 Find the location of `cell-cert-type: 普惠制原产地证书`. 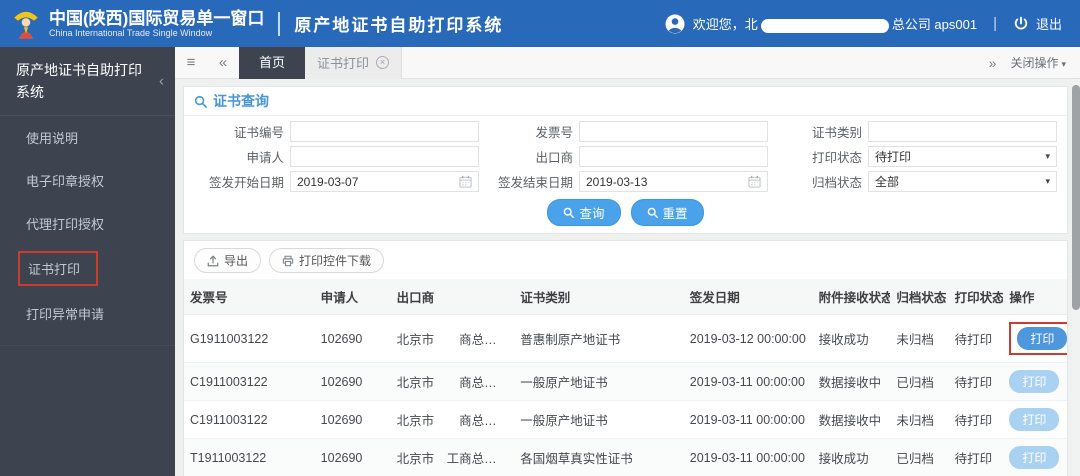

cell-cert-type: 普惠制原产地证书 is located at coordinates (599, 338).